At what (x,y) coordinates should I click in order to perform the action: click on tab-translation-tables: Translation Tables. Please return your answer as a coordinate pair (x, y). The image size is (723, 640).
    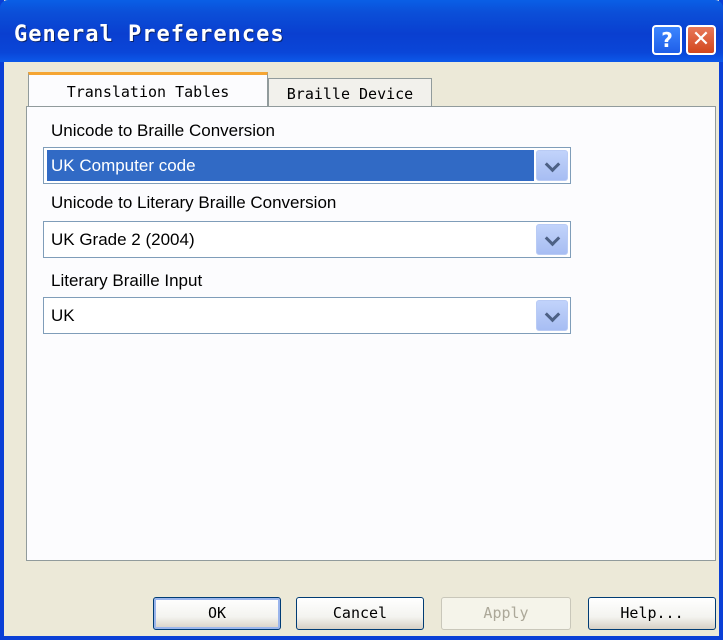
    Looking at the image, I should click on (148, 89).